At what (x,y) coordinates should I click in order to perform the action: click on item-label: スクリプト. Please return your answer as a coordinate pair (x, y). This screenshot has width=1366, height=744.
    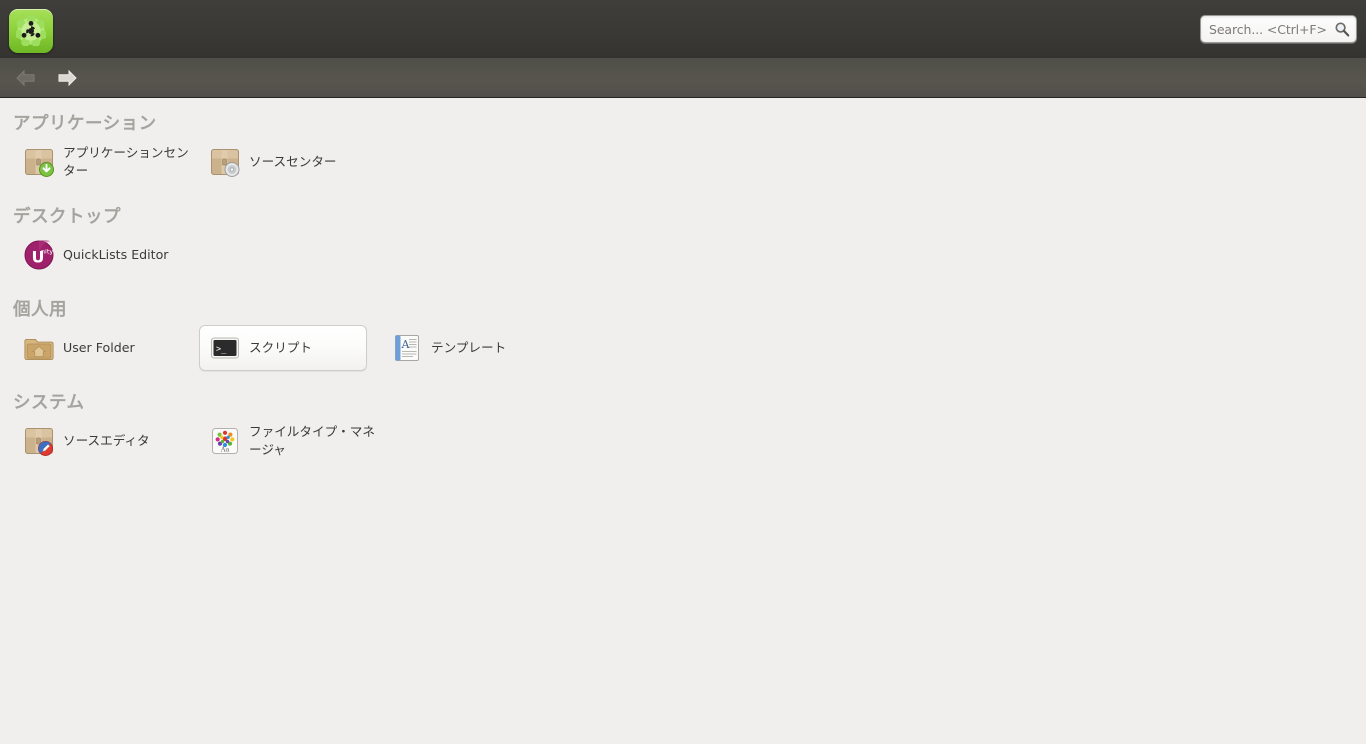
    Looking at the image, I should click on (280, 347).